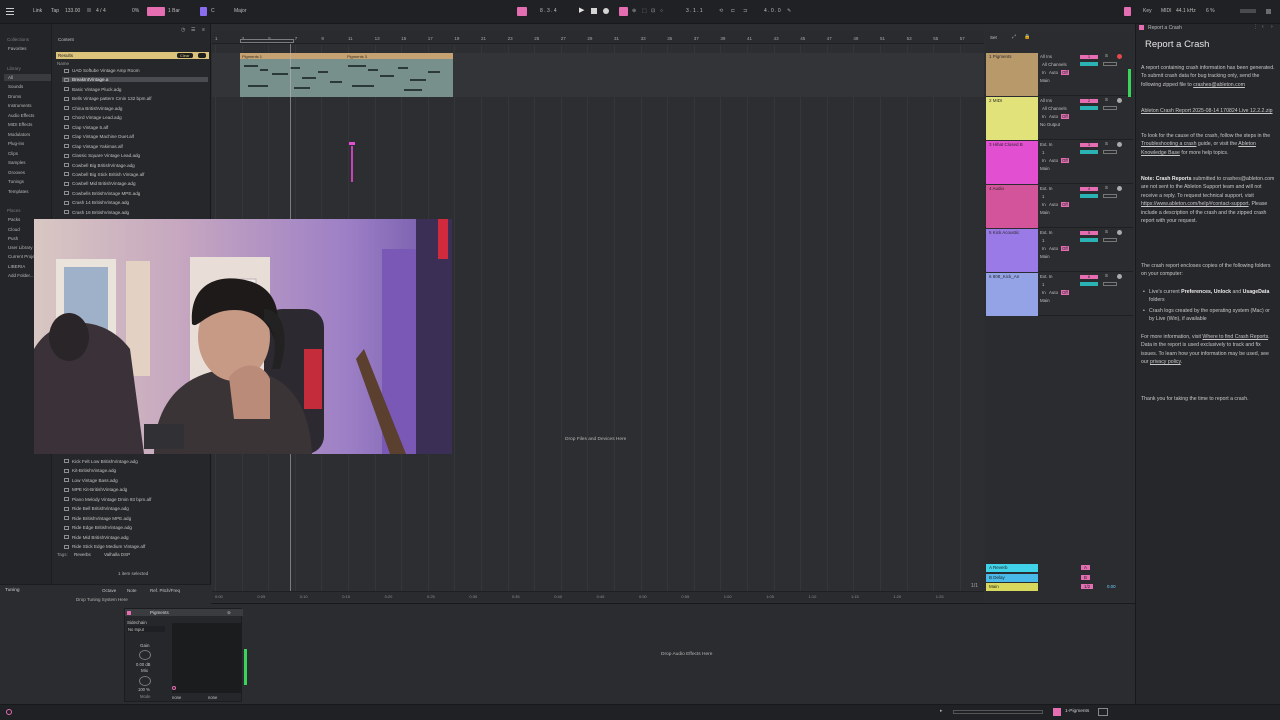 This screenshot has height=720, width=1280. What do you see at coordinates (1012, 577) in the screenshot?
I see `return-color-block: B Delay` at bounding box center [1012, 577].